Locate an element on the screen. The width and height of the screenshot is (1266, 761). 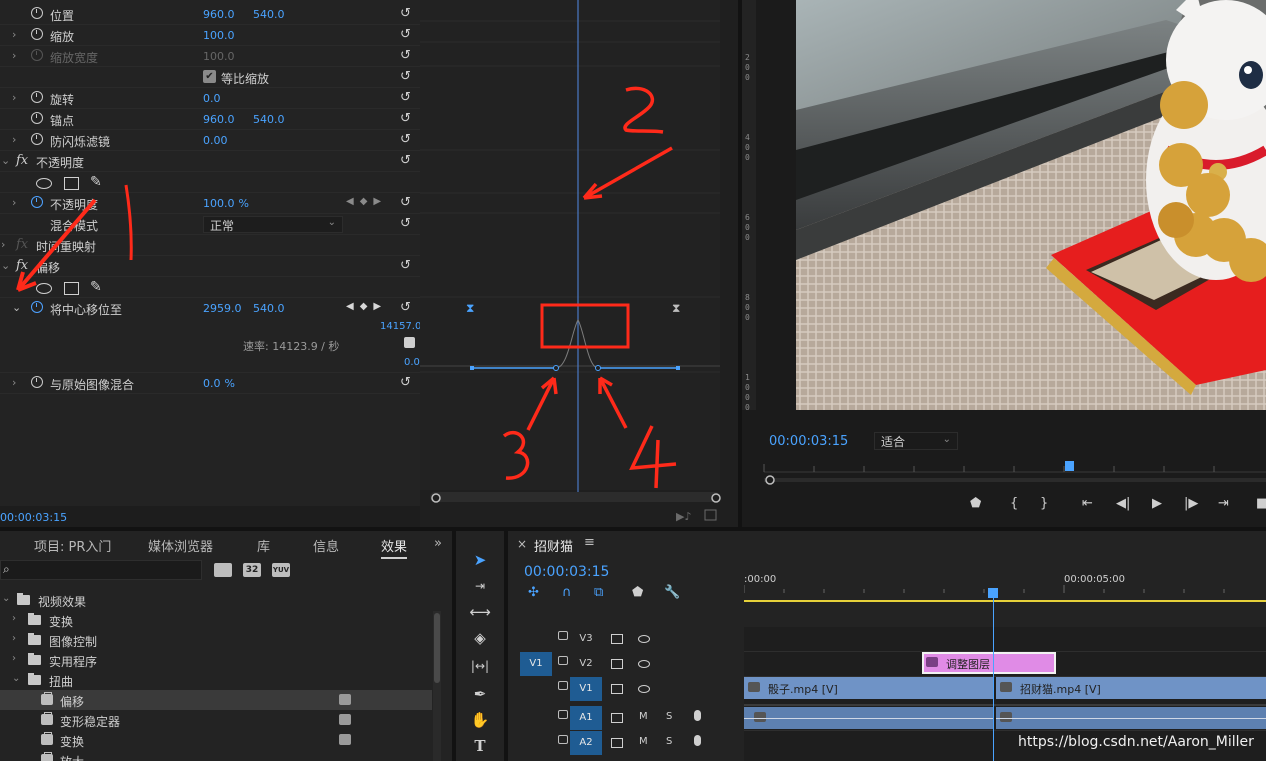
blend-original-value: 0.0% is located at coordinates (219, 383).